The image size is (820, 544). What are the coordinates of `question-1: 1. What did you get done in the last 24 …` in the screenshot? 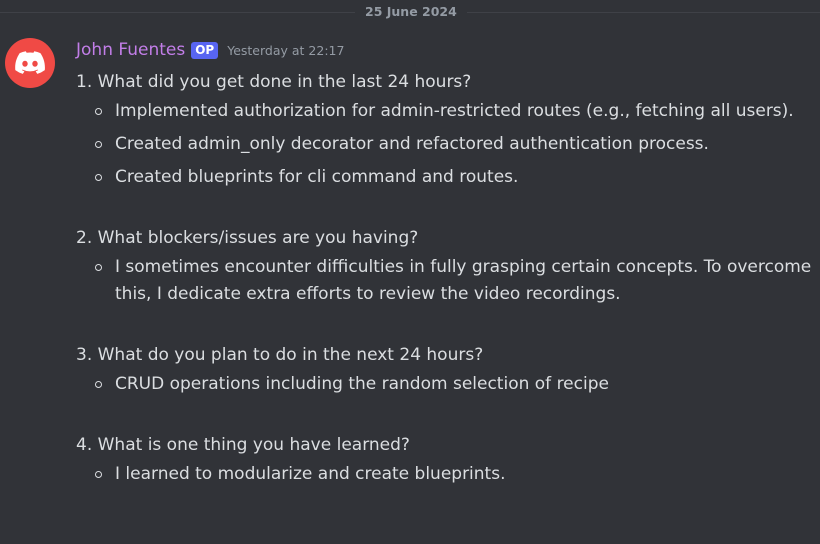 It's located at (274, 82).